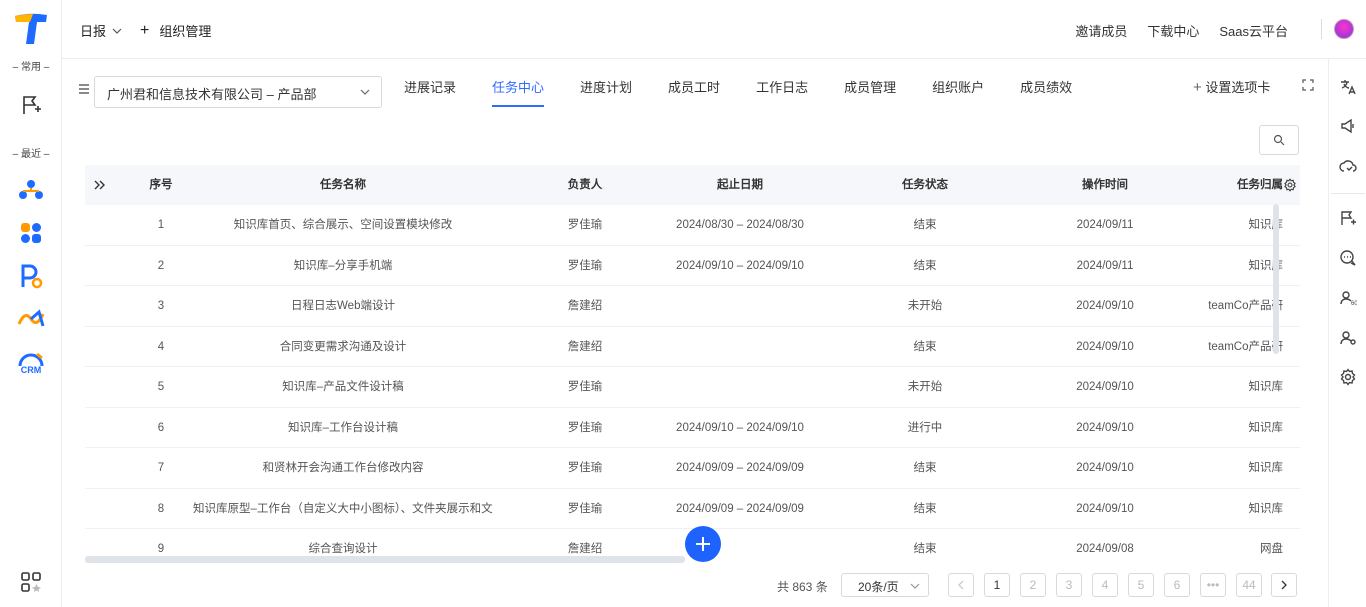  Describe the element at coordinates (144, 31) in the screenshot. I see `add-icon: +` at that location.